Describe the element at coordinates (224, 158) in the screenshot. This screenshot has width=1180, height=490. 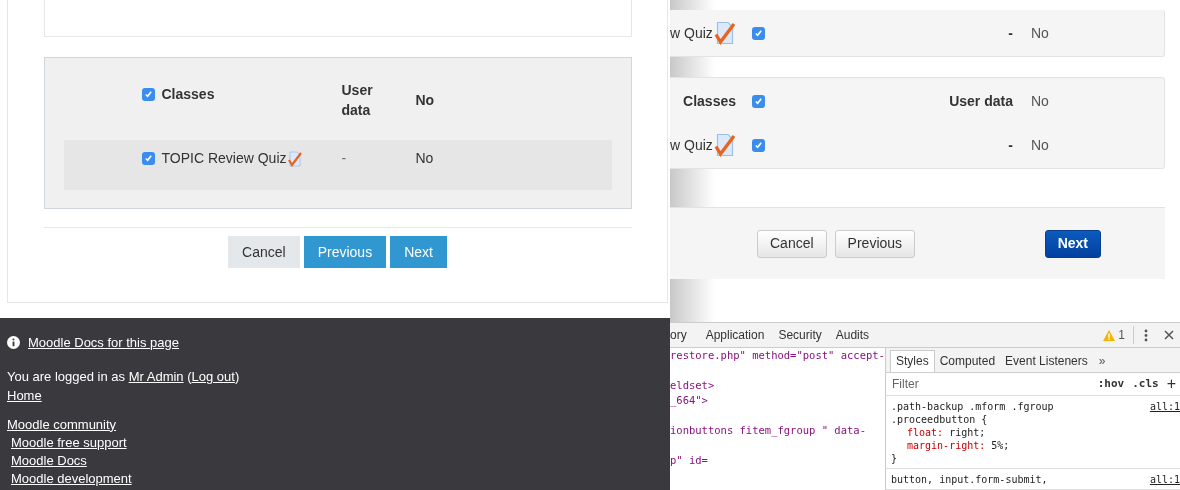
I see `item-label: TOPIC Review Quiz` at that location.